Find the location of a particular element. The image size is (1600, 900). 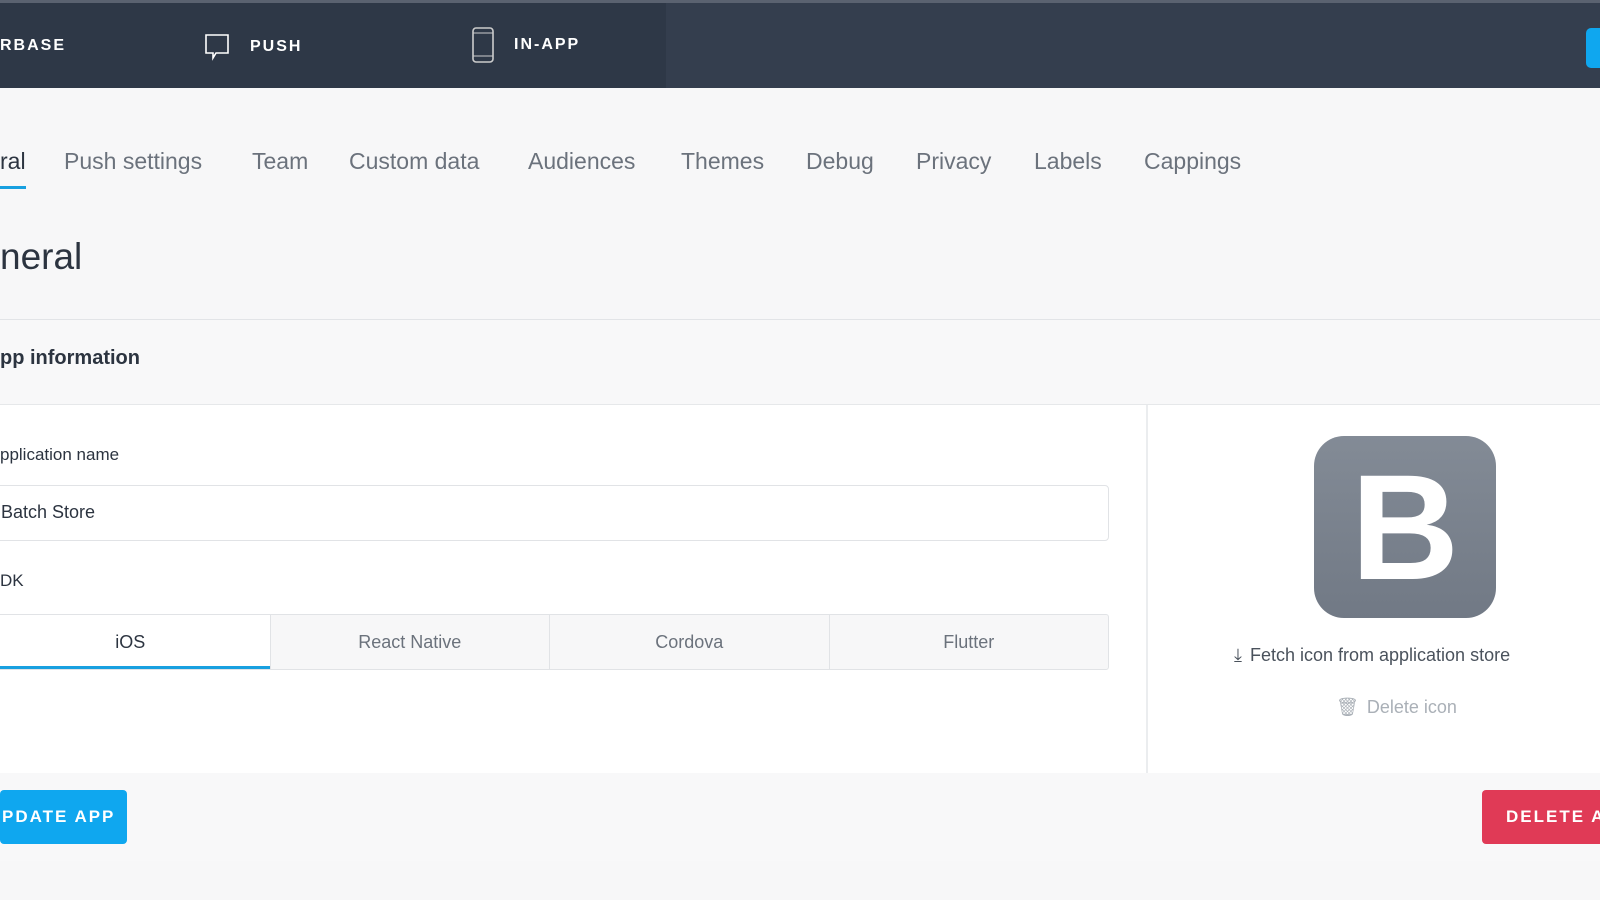

nav-label: PUSH is located at coordinates (276, 46).